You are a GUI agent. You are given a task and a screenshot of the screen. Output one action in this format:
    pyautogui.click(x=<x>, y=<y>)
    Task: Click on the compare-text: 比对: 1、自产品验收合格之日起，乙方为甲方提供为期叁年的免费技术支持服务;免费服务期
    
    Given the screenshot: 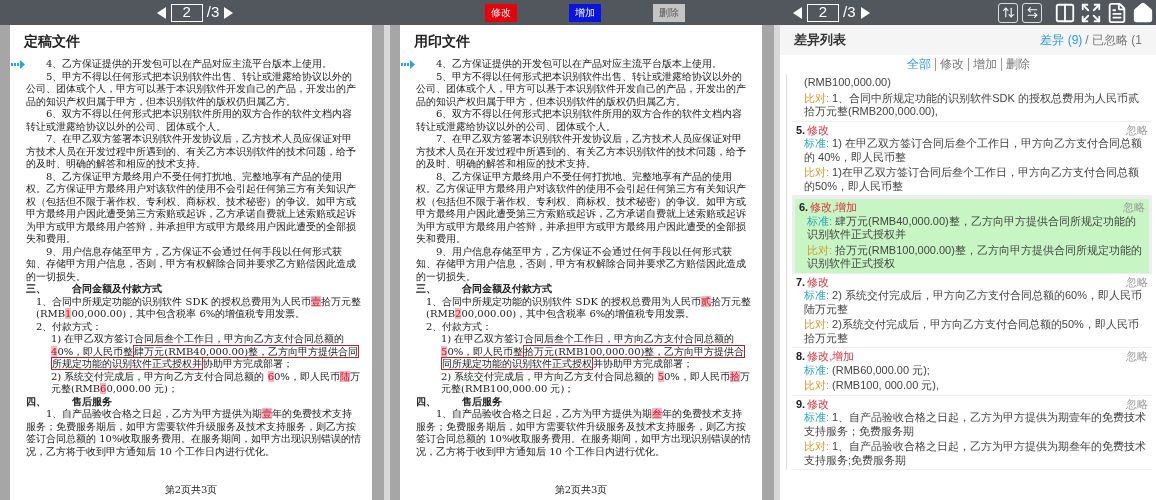 What is the action you would take?
    pyautogui.click(x=975, y=453)
    